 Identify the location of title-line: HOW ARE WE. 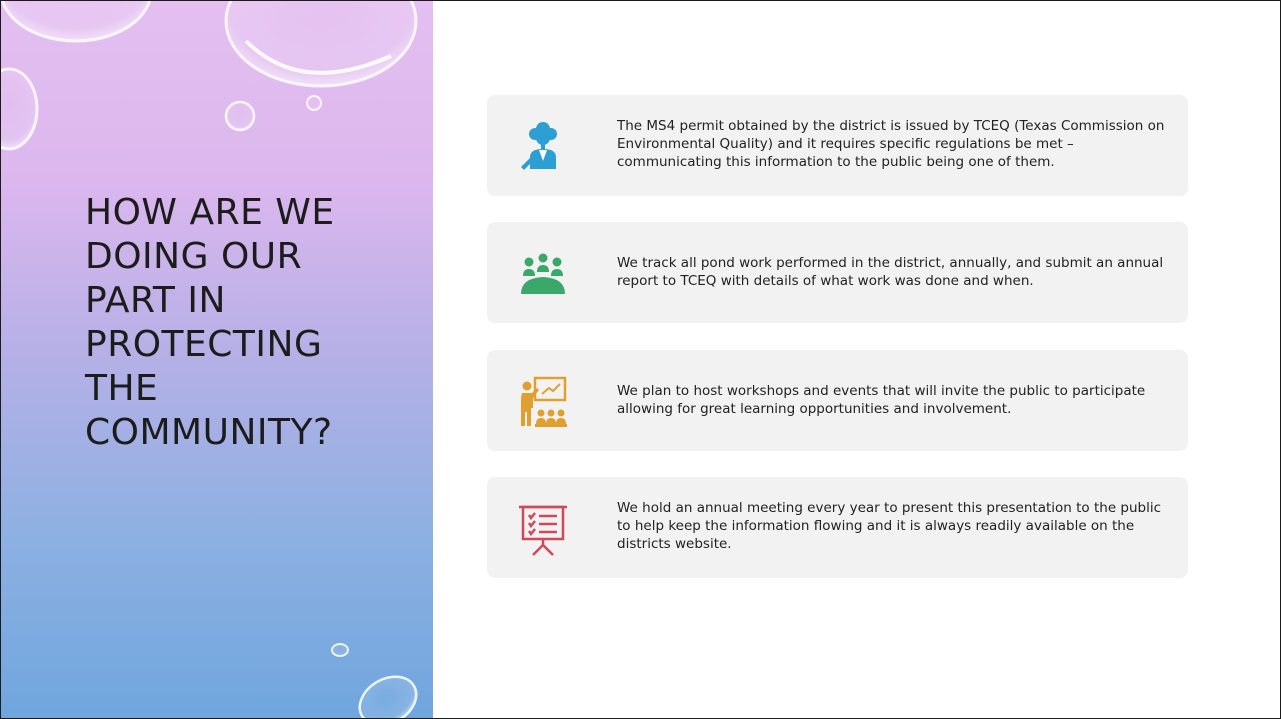
(210, 212).